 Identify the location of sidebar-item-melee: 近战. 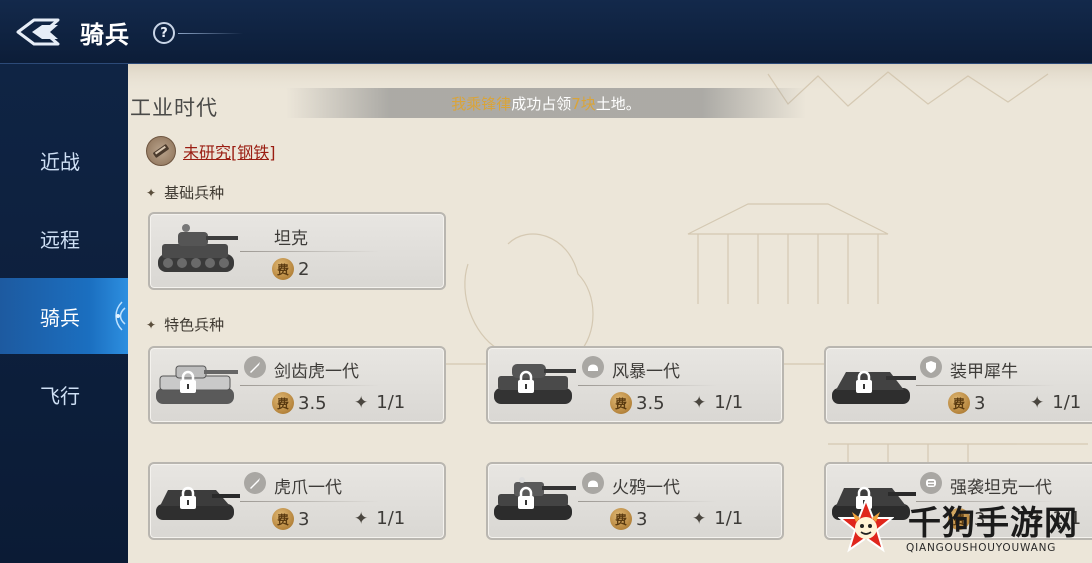
(64, 160).